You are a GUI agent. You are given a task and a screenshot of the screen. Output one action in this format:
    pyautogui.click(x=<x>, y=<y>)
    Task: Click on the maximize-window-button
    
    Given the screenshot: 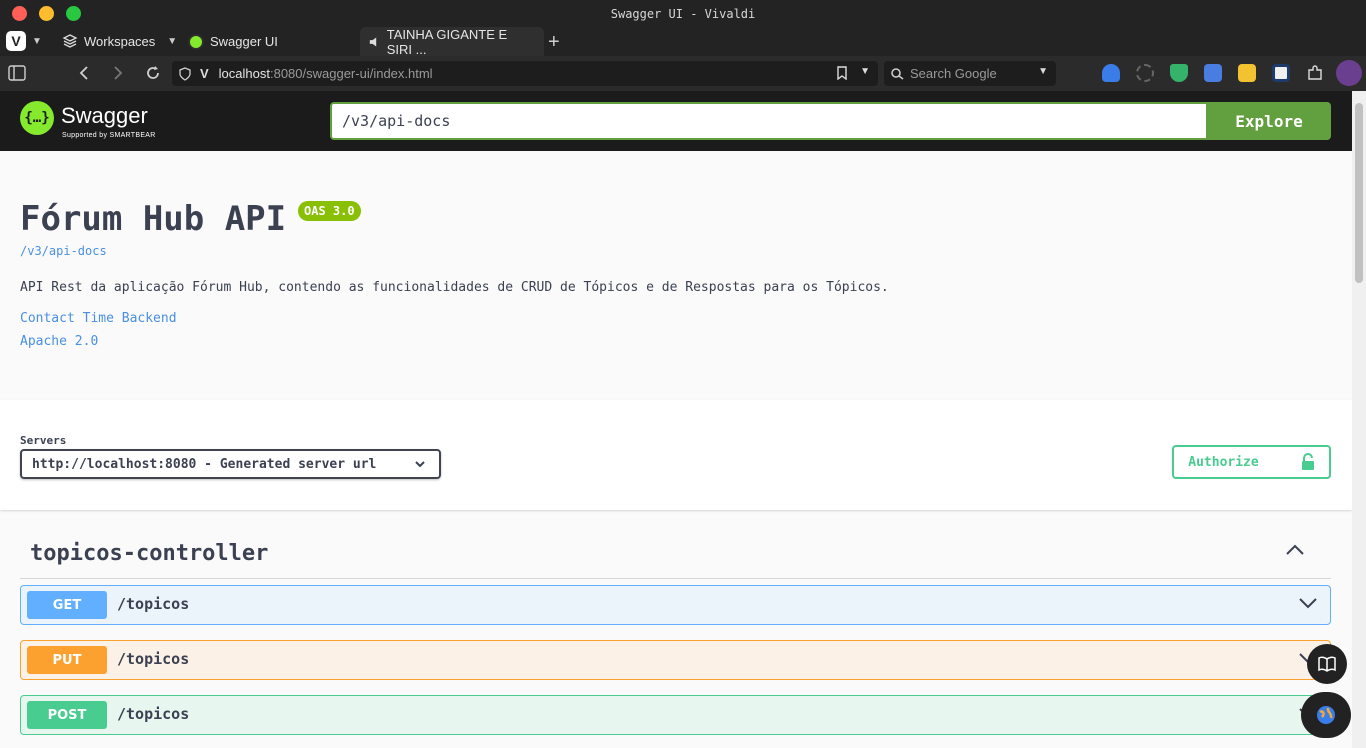 What is the action you would take?
    pyautogui.click(x=73, y=13)
    